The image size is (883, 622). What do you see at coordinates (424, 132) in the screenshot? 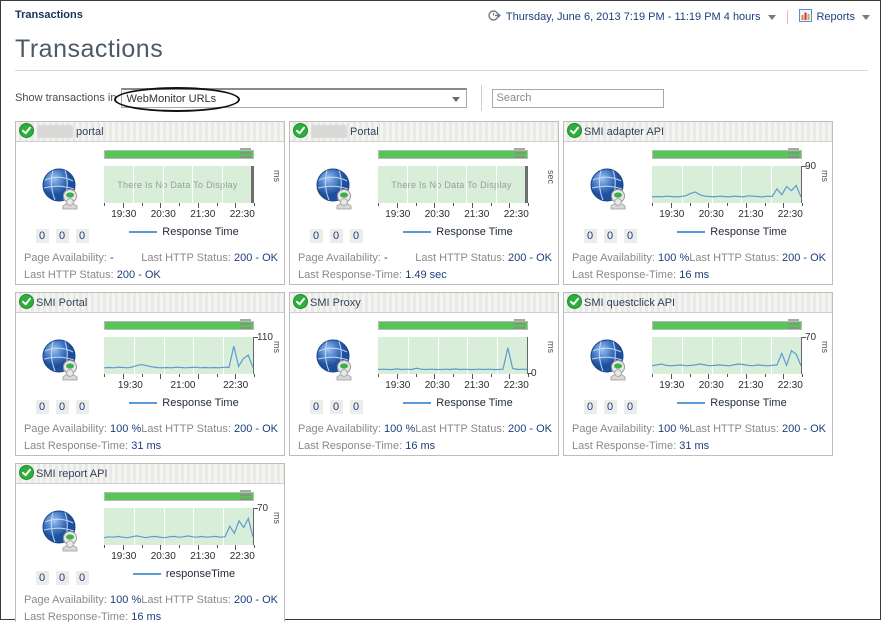
I see `card-header: Portal` at bounding box center [424, 132].